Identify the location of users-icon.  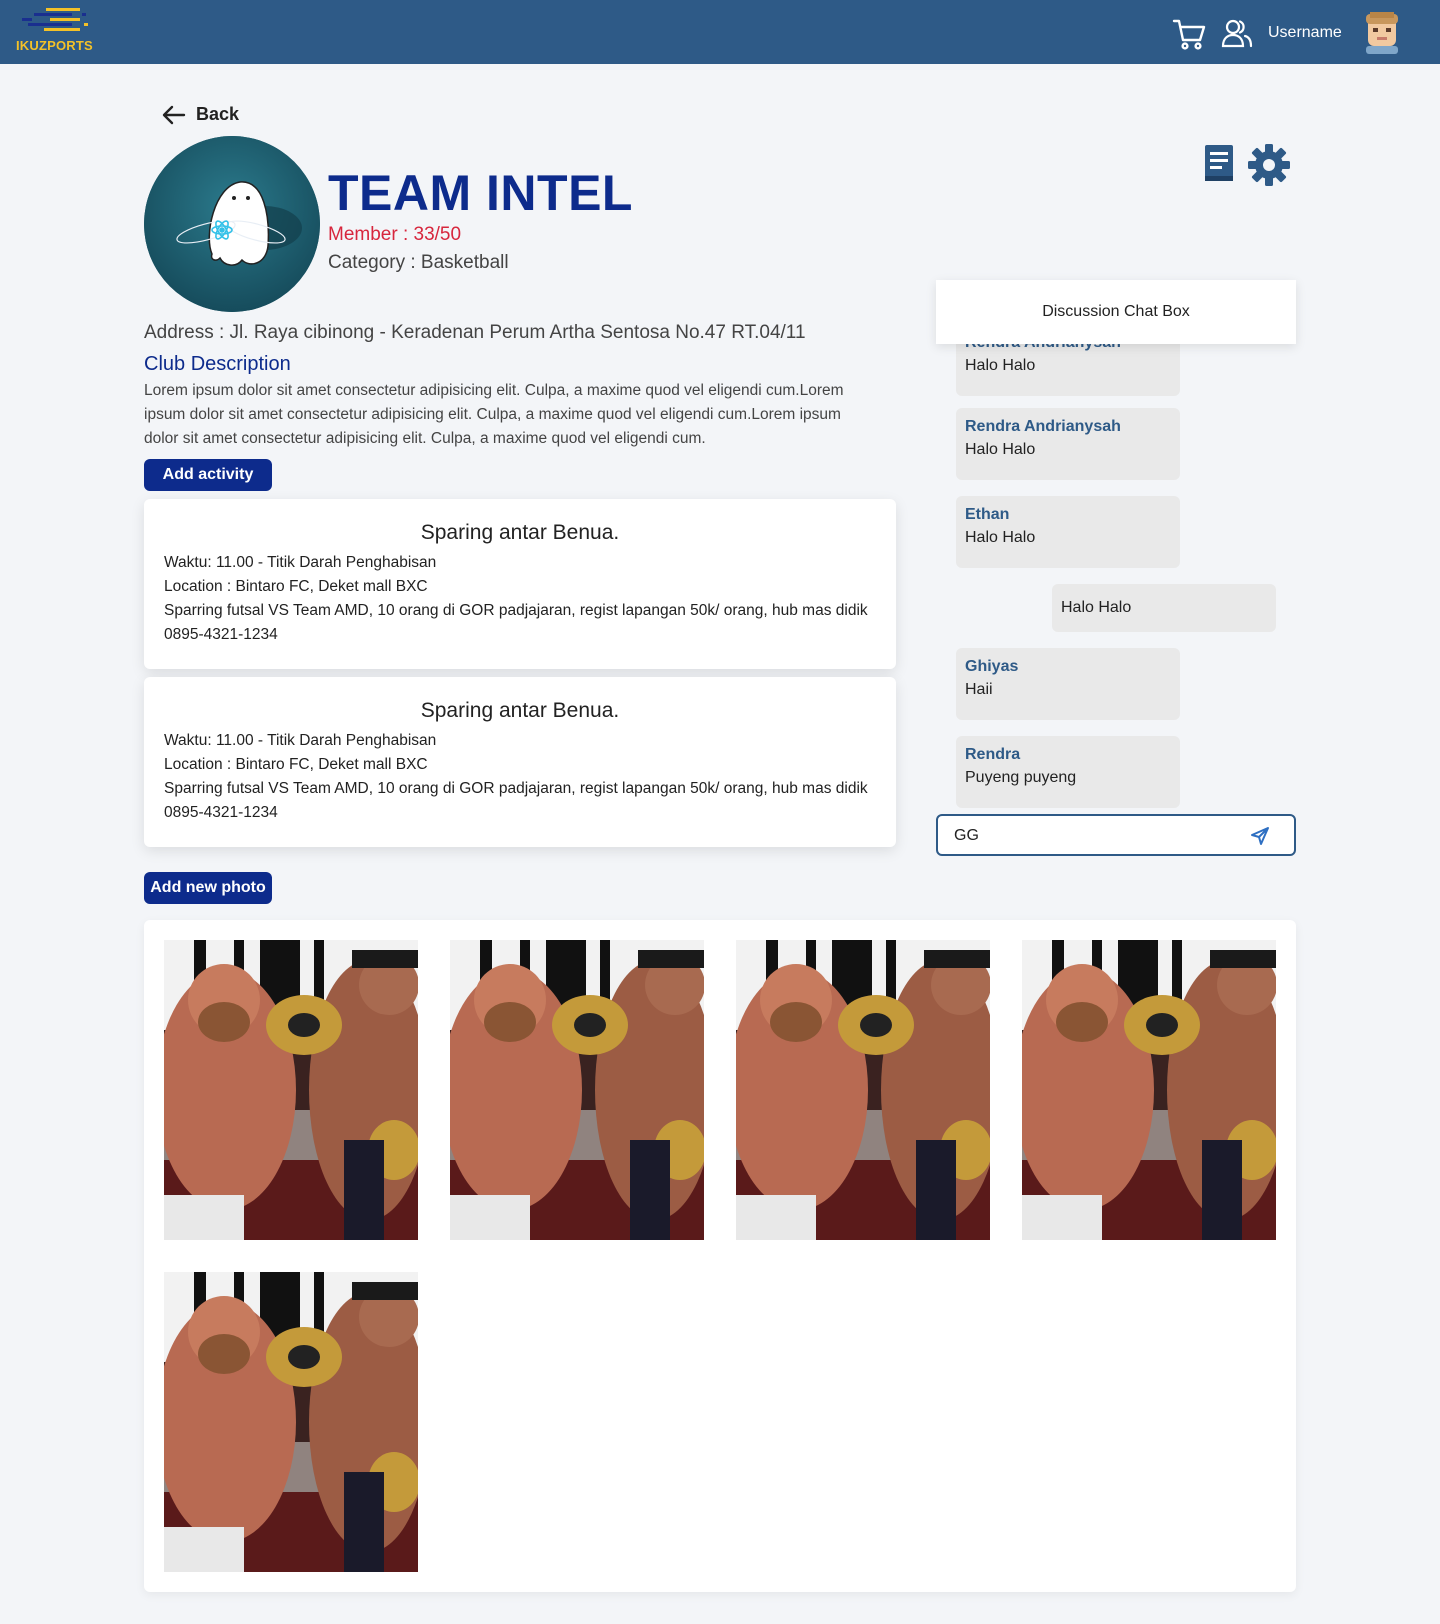
(1237, 33).